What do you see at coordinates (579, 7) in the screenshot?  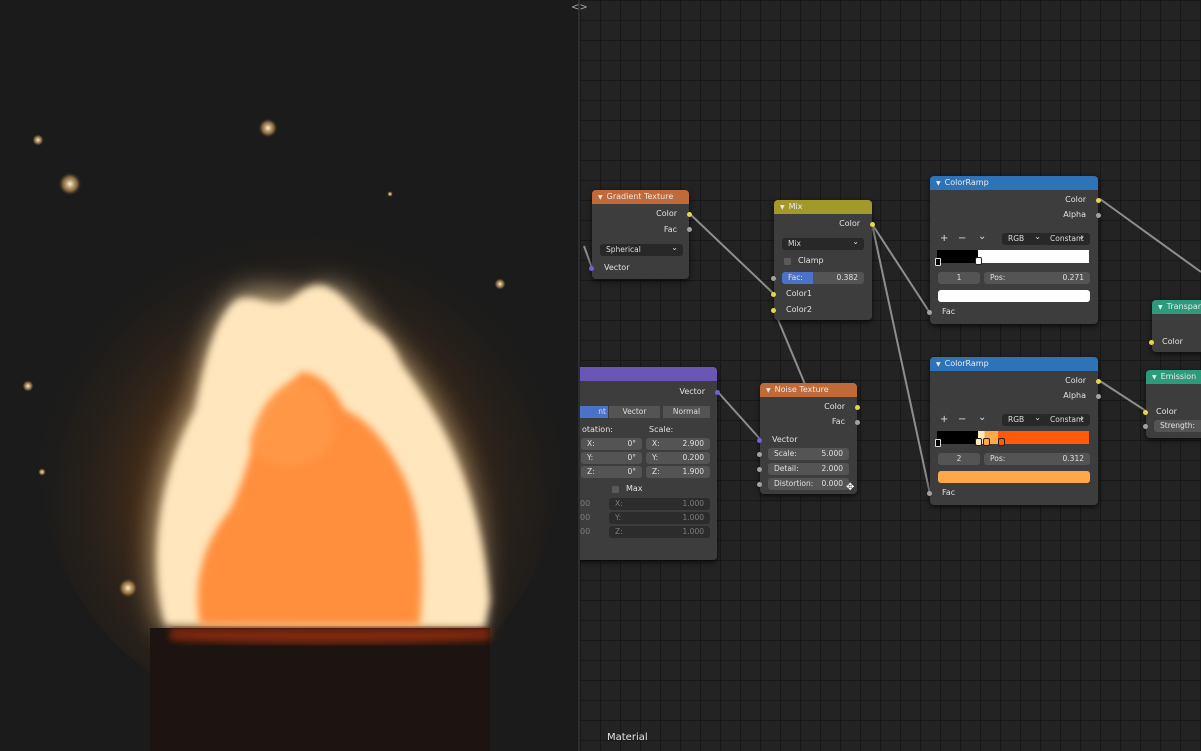 I see `collapse-toggle-icon: <>` at bounding box center [579, 7].